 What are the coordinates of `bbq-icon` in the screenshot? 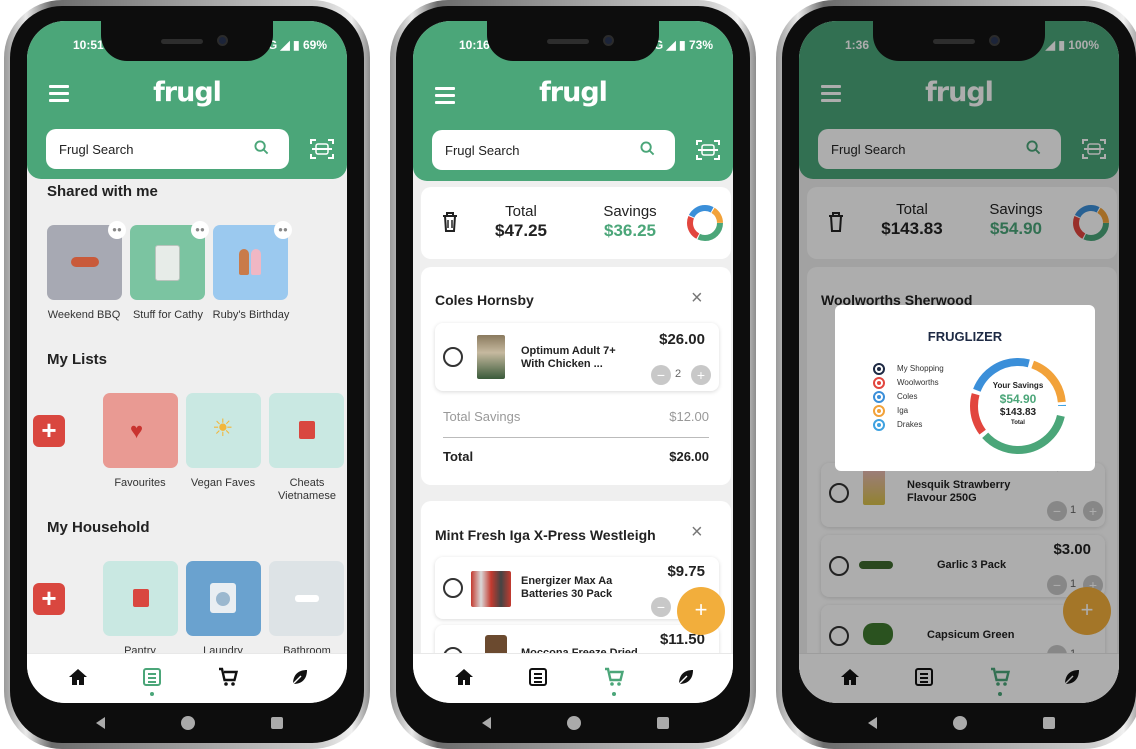 It's located at (85, 262).